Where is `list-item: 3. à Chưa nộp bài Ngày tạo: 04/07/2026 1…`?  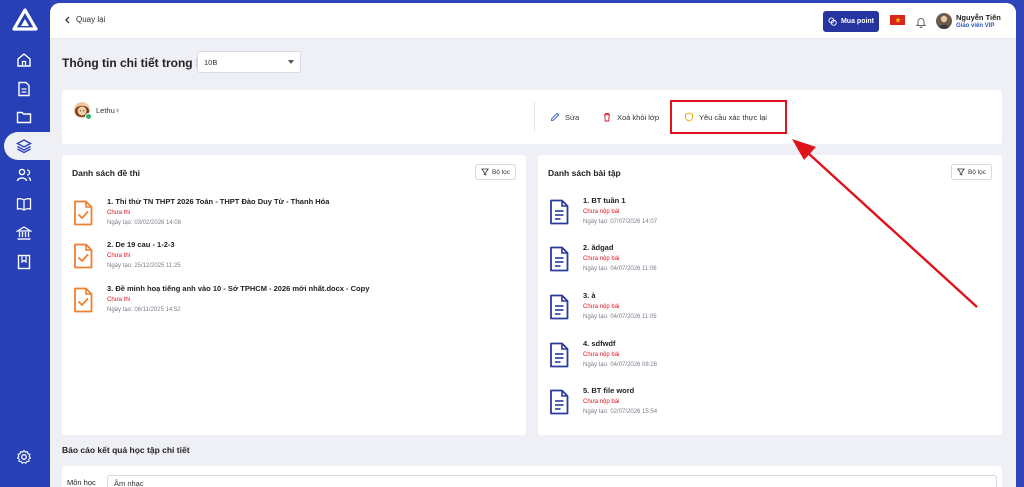 list-item: 3. à Chưa nộp bài Ngày tạo: 04/07/2026 1… is located at coordinates (768, 308).